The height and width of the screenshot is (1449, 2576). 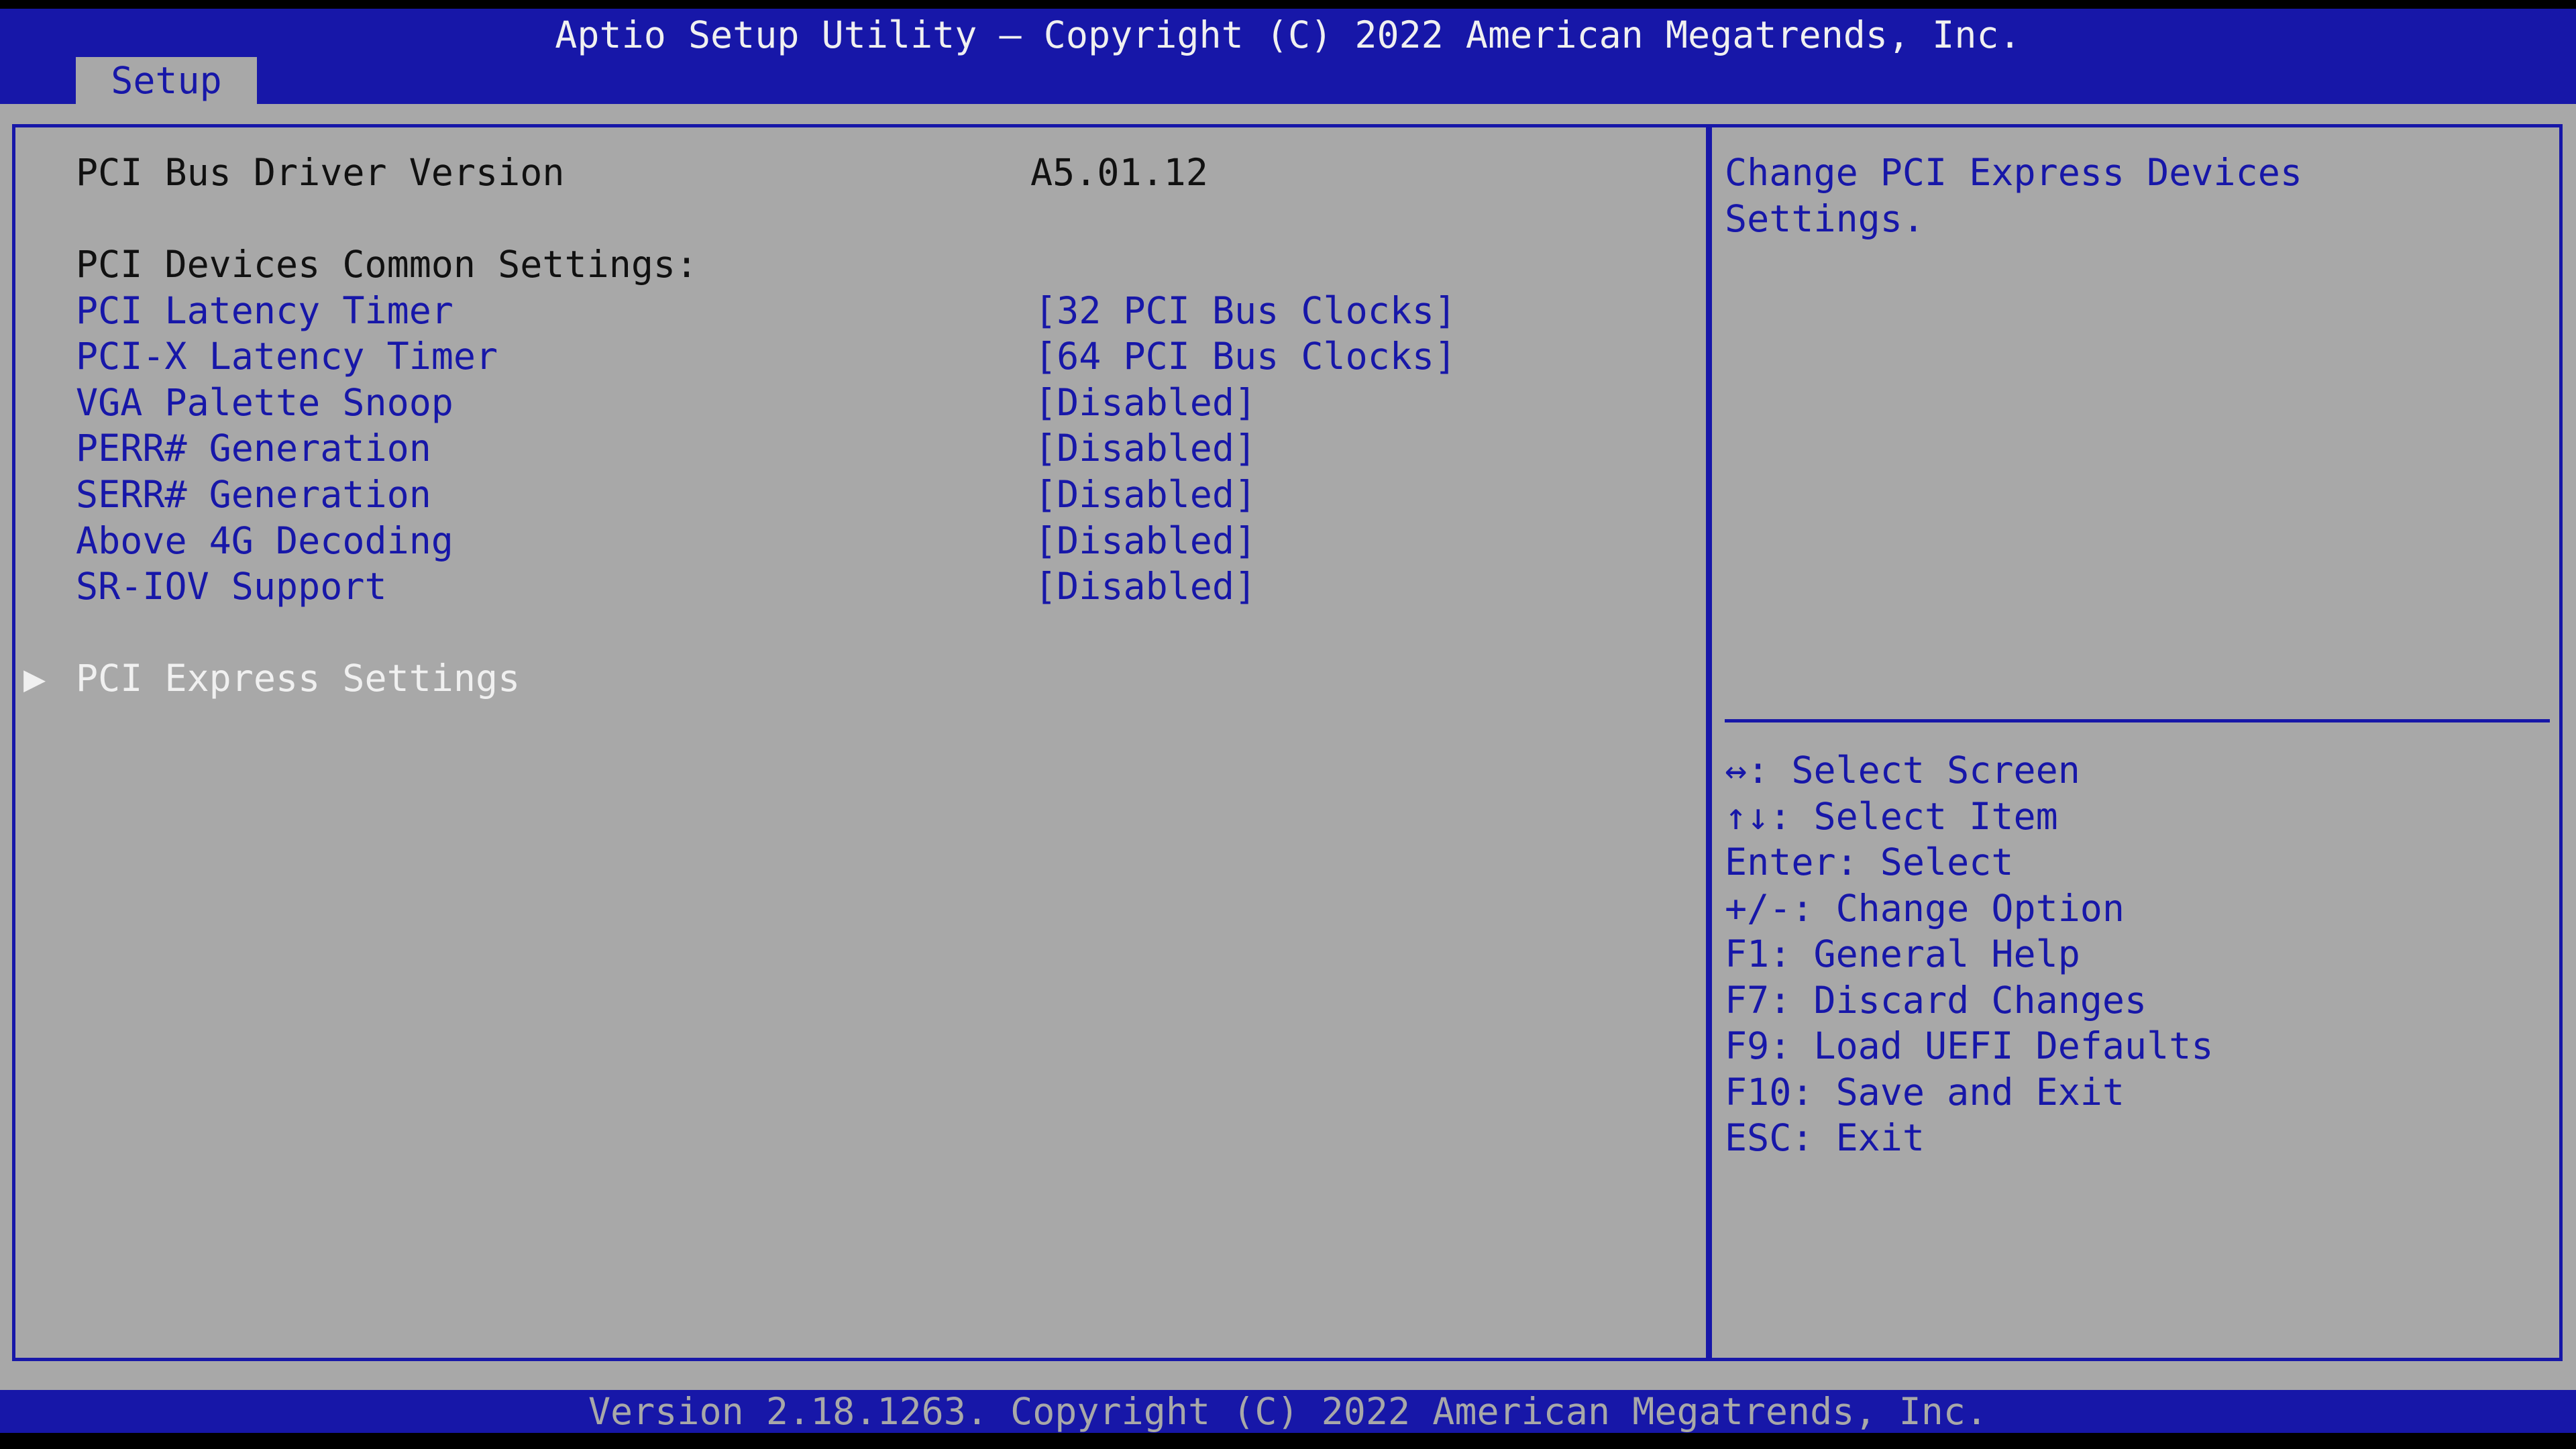 I want to click on help-text-line1: Change PCI Express Devices, so click(x=2013, y=172).